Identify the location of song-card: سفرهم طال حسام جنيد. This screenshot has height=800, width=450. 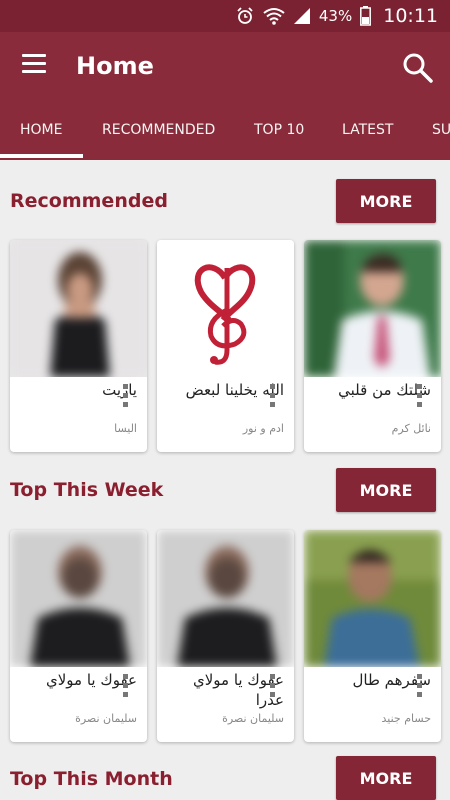
(372, 636).